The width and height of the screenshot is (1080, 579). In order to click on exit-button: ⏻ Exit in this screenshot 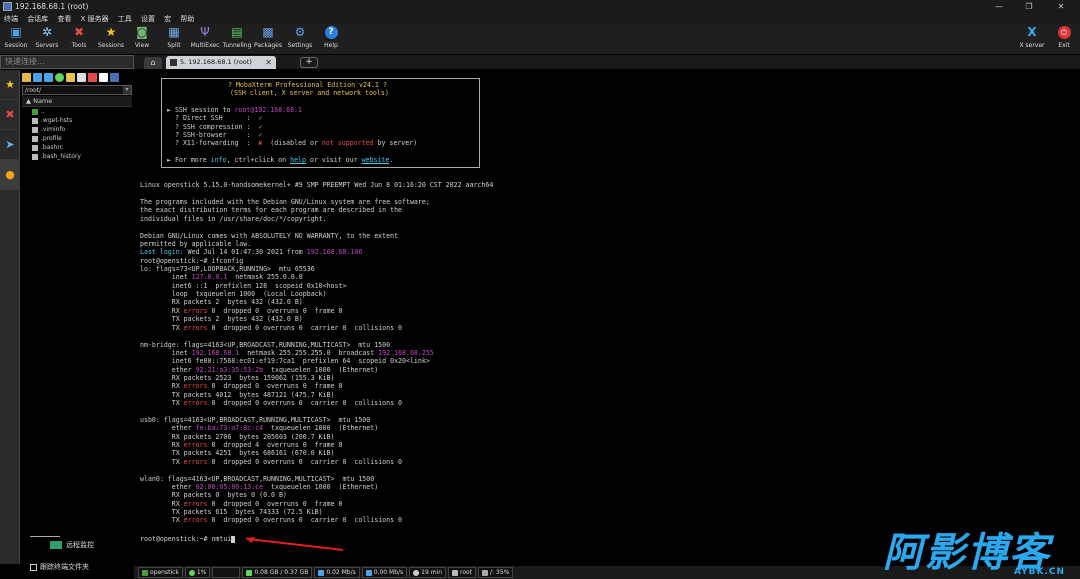, I will do `click(1064, 39)`.